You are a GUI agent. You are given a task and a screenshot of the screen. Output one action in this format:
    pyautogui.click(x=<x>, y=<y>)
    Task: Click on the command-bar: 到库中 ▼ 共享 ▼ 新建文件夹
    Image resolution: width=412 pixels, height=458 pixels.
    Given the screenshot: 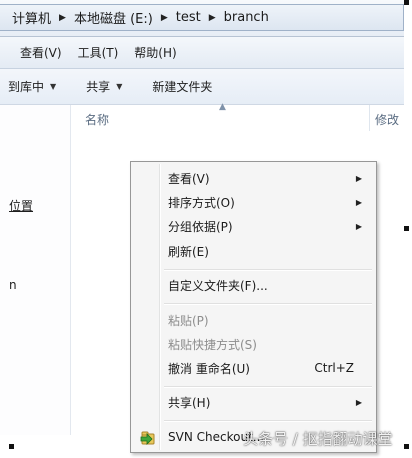 What is the action you would take?
    pyautogui.click(x=202, y=87)
    